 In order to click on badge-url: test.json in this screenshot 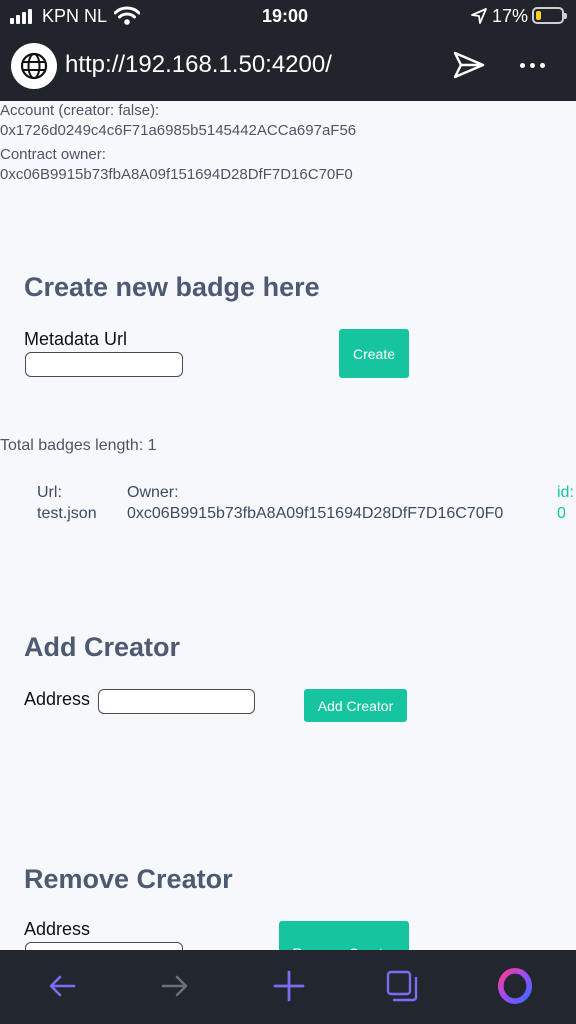, I will do `click(67, 513)`.